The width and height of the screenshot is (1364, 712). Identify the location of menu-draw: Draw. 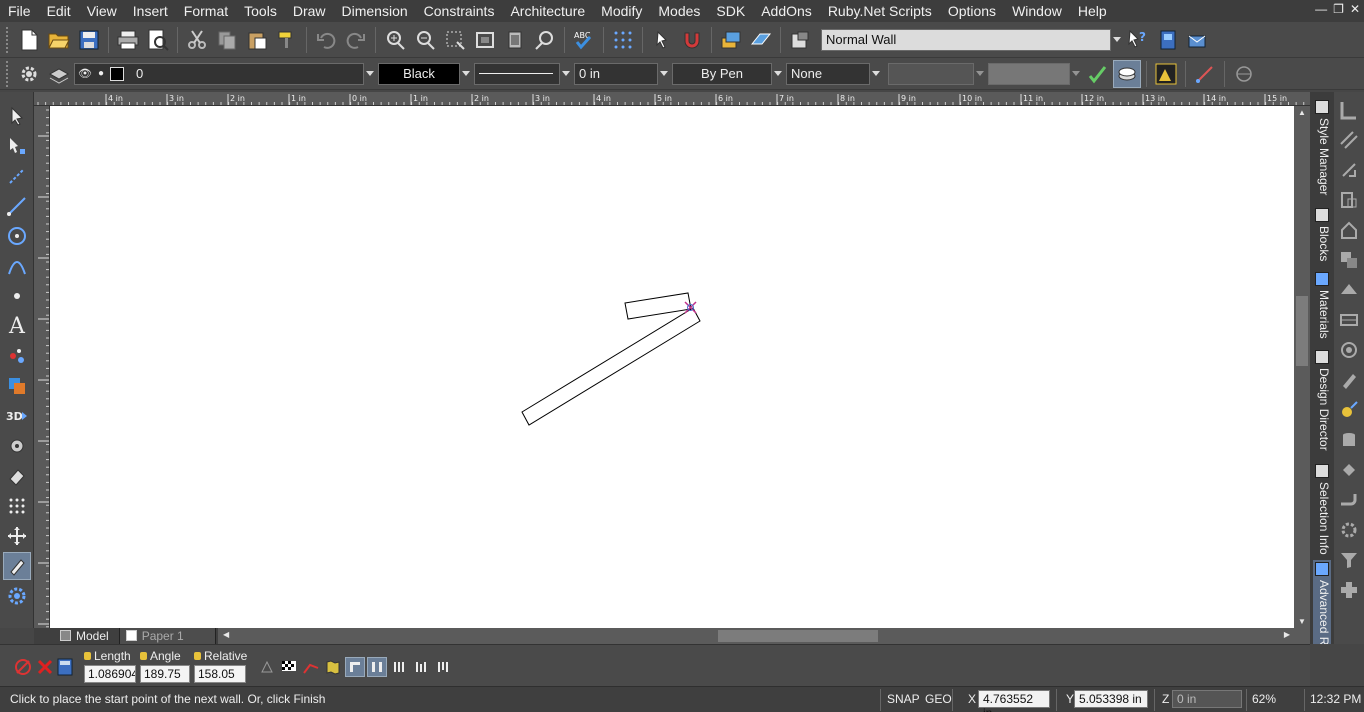
(309, 11).